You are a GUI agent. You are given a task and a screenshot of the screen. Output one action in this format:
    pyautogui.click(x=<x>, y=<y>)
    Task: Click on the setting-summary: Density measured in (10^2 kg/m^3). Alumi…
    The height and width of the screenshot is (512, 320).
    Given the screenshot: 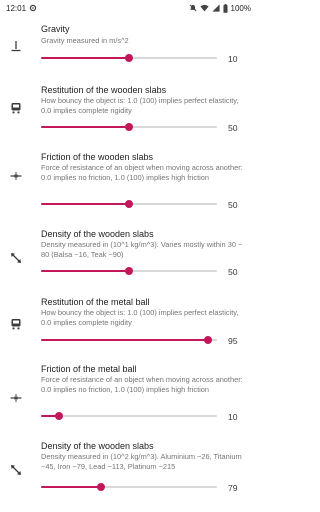 What is the action you would take?
    pyautogui.click(x=141, y=461)
    